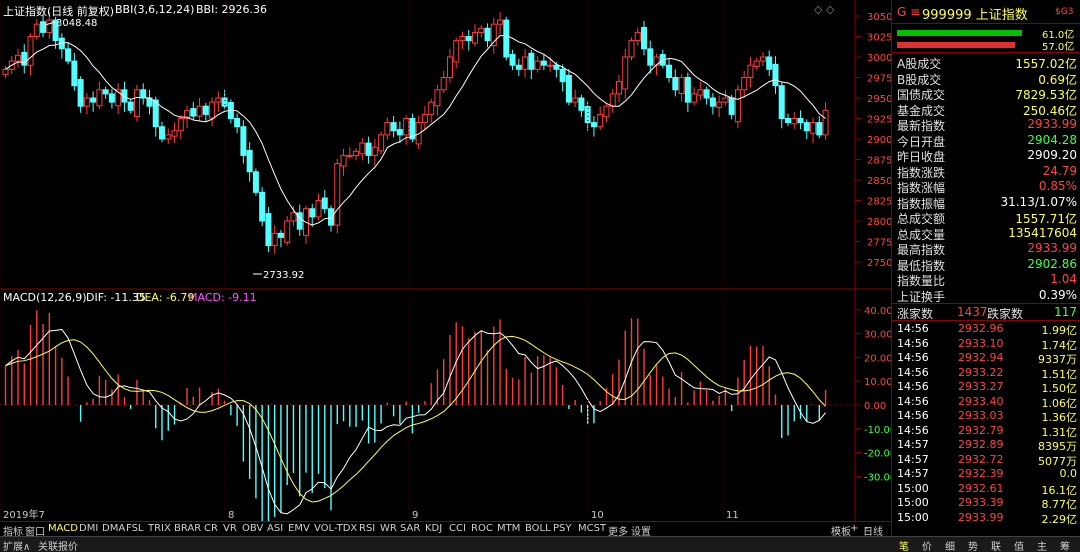 Image resolution: width=1080 pixels, height=552 pixels. Describe the element at coordinates (986, 234) in the screenshot. I see `stat-row: 总成交量 135417604` at that location.